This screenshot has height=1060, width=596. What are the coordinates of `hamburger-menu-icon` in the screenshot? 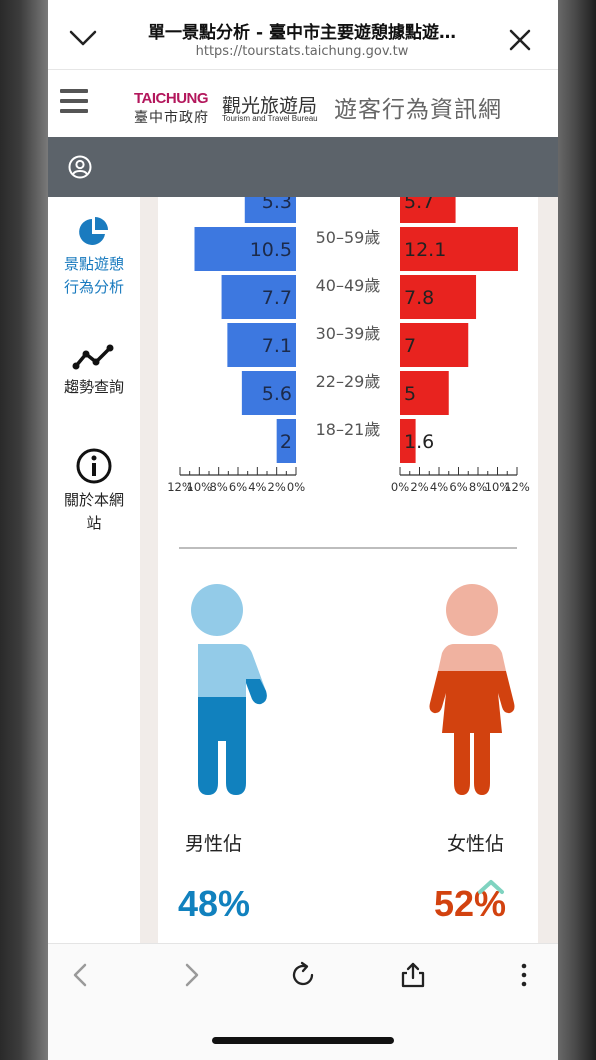 It's located at (74, 102).